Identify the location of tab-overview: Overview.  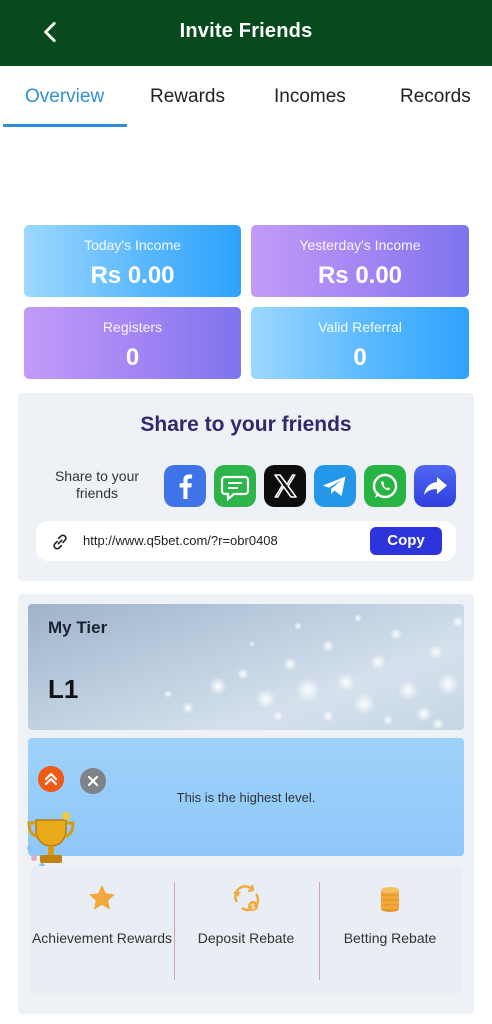
(64, 97).